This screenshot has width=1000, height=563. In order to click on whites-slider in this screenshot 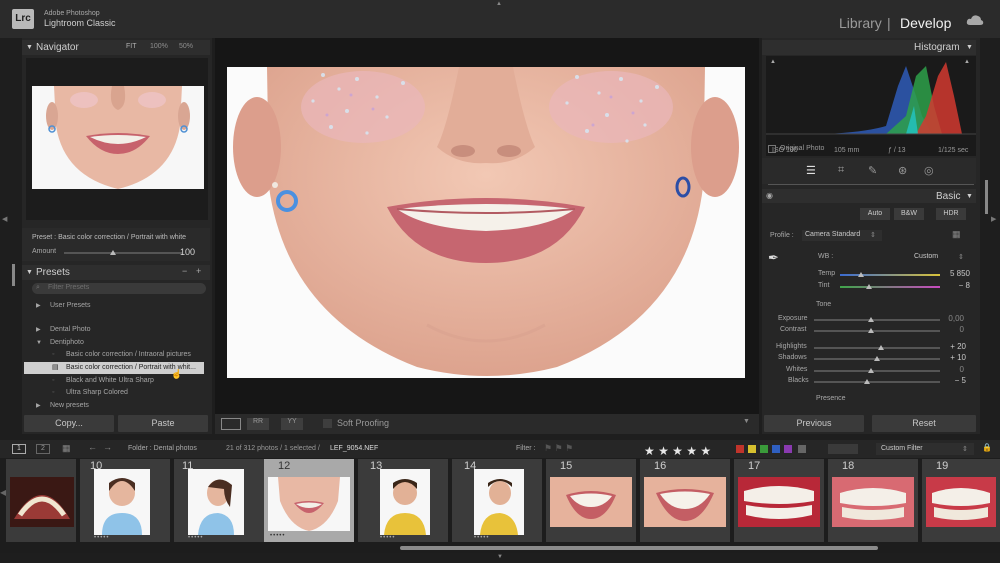, I will do `click(877, 371)`.